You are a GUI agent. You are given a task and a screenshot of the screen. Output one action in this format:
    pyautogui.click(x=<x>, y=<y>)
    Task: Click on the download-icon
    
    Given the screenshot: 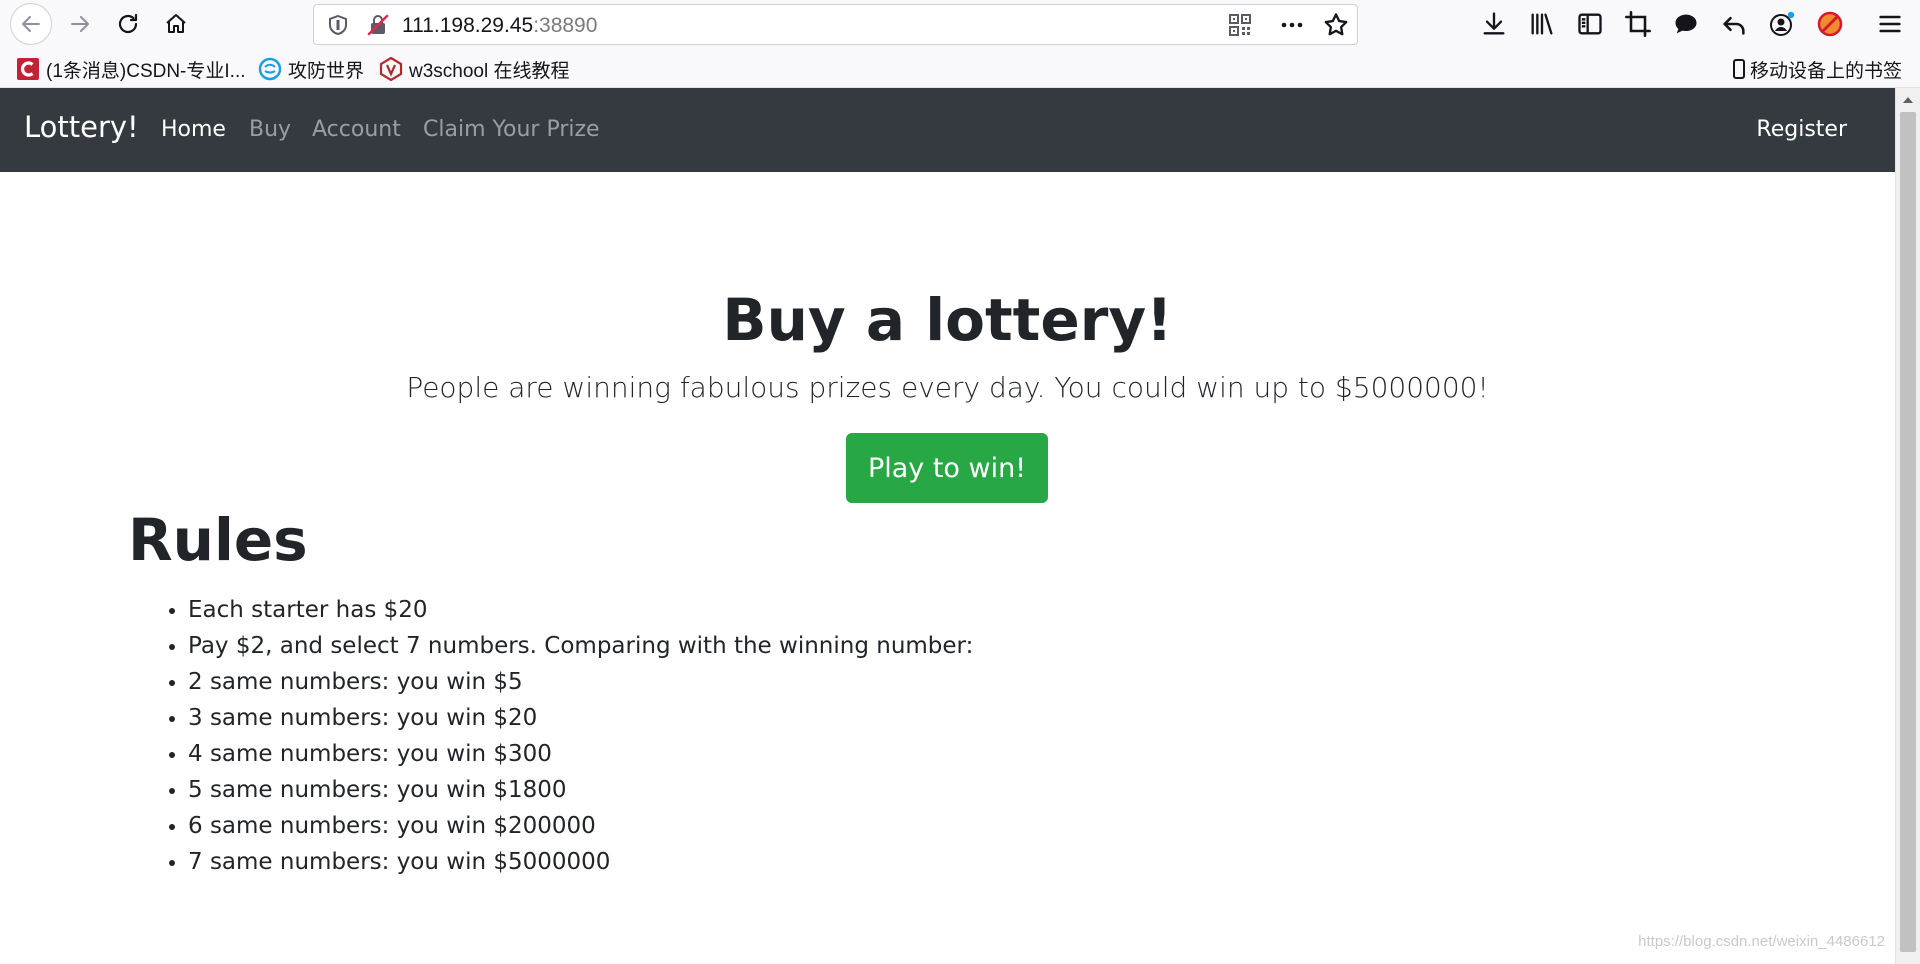 What is the action you would take?
    pyautogui.click(x=1494, y=23)
    